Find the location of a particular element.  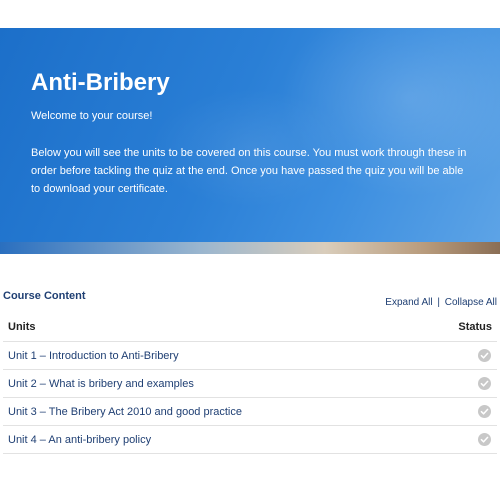

unit-row-1: Unit 1 – Introduction to Anti-Bribery is located at coordinates (250, 356).